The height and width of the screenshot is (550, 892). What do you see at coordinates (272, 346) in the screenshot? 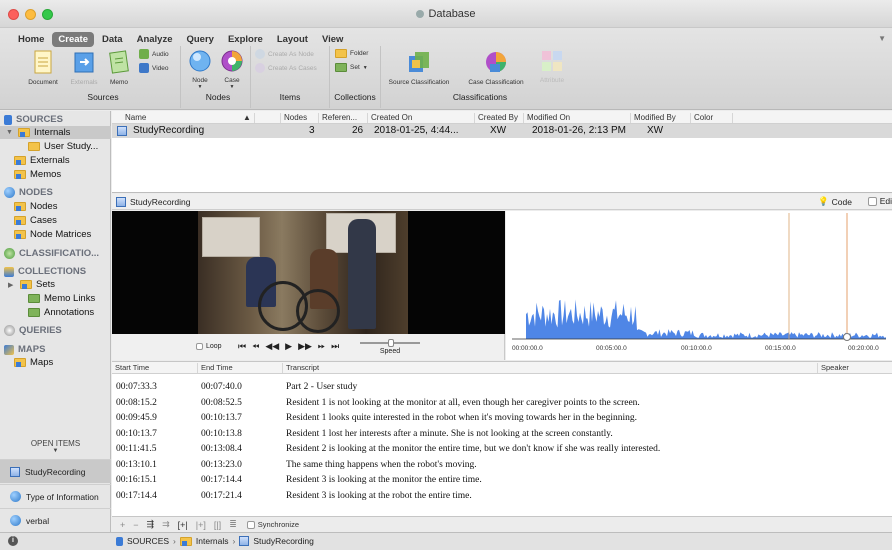
I see `rewind-icon: ◀◀` at bounding box center [272, 346].